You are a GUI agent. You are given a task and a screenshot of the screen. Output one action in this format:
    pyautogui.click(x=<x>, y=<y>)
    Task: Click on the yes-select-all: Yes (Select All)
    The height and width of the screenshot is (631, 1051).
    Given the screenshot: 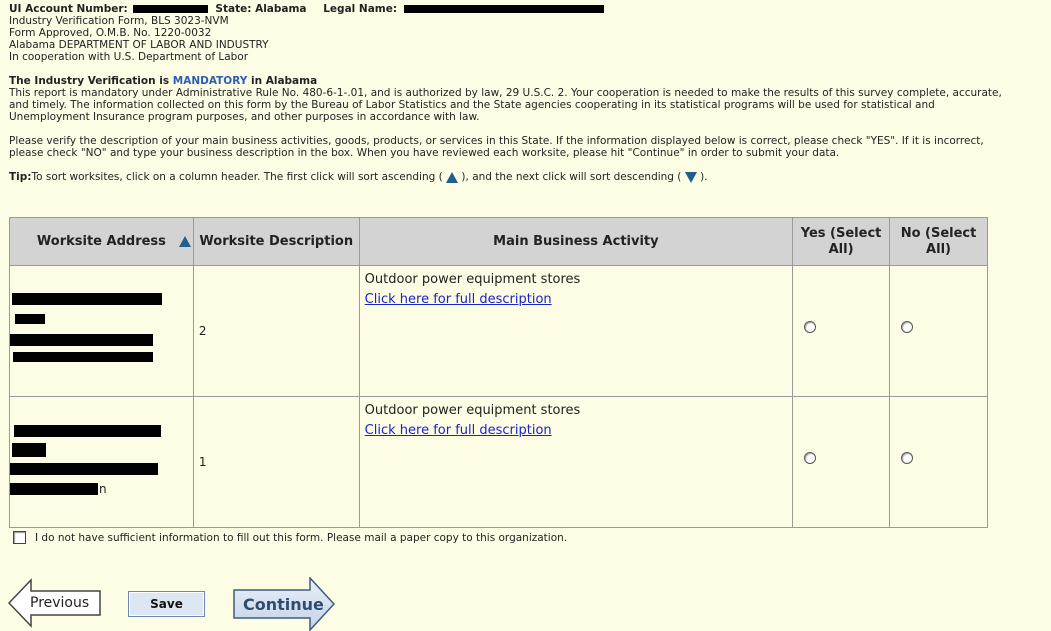 What is the action you would take?
    pyautogui.click(x=841, y=241)
    